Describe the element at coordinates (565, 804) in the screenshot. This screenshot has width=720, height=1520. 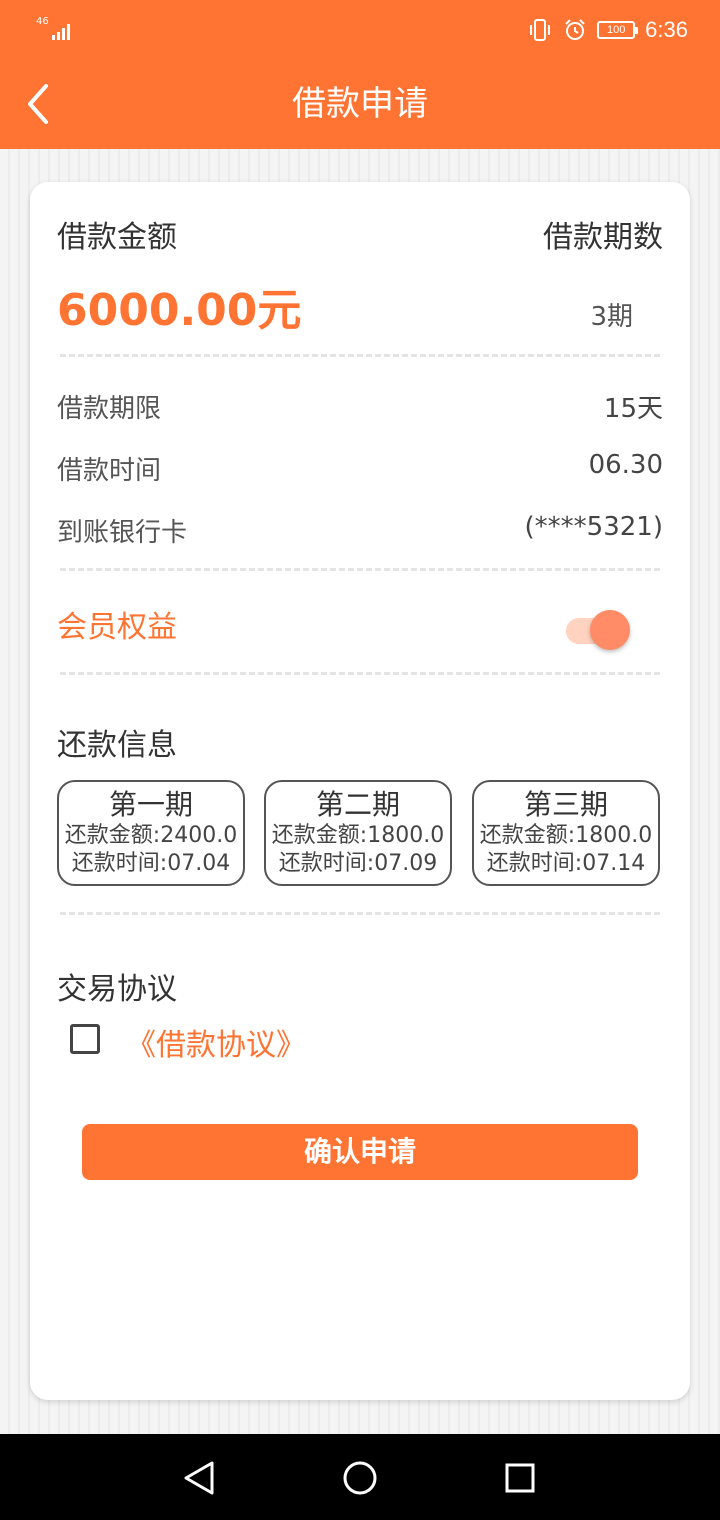
I see `plan-title: 第三期` at that location.